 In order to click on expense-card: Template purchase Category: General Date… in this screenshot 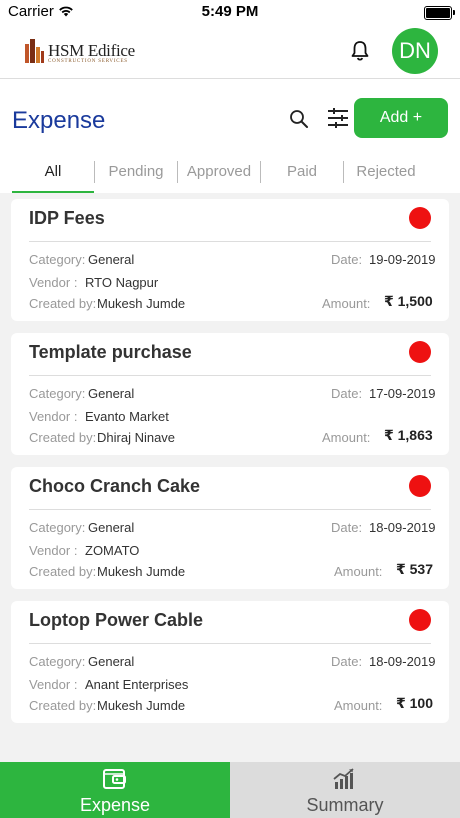, I will do `click(230, 394)`.